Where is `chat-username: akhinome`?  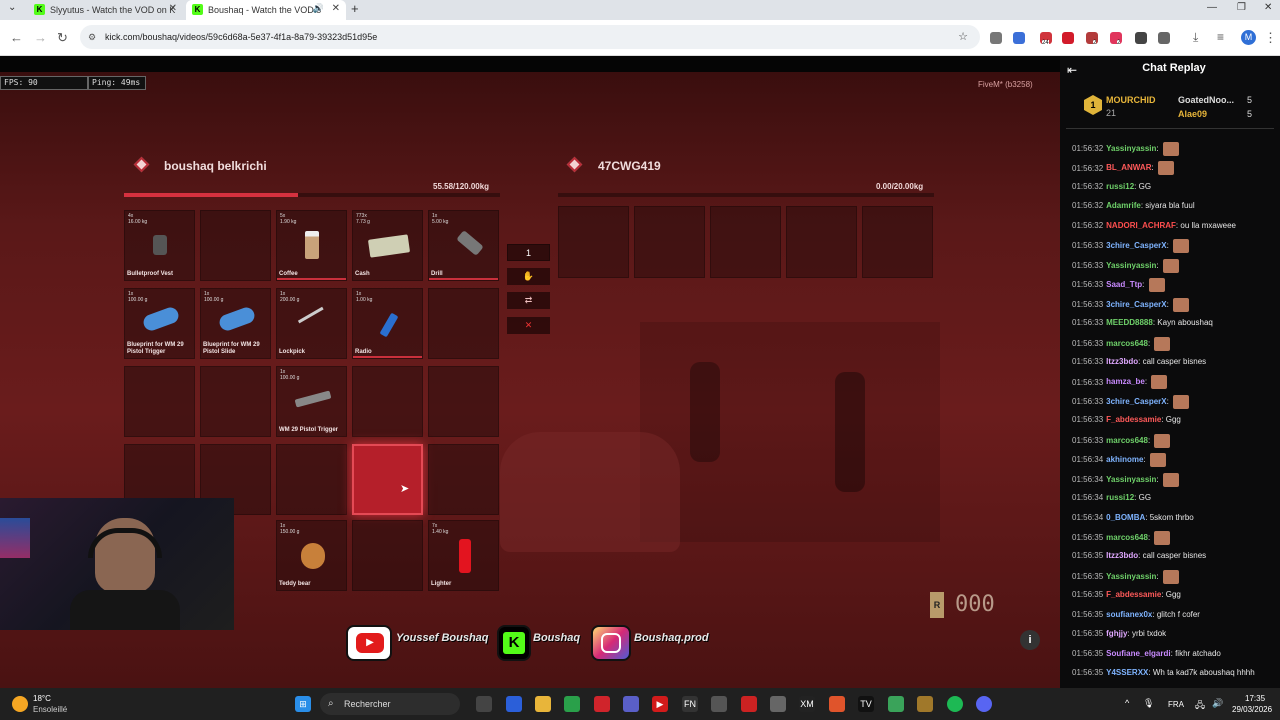 chat-username: akhinome is located at coordinates (1124, 459).